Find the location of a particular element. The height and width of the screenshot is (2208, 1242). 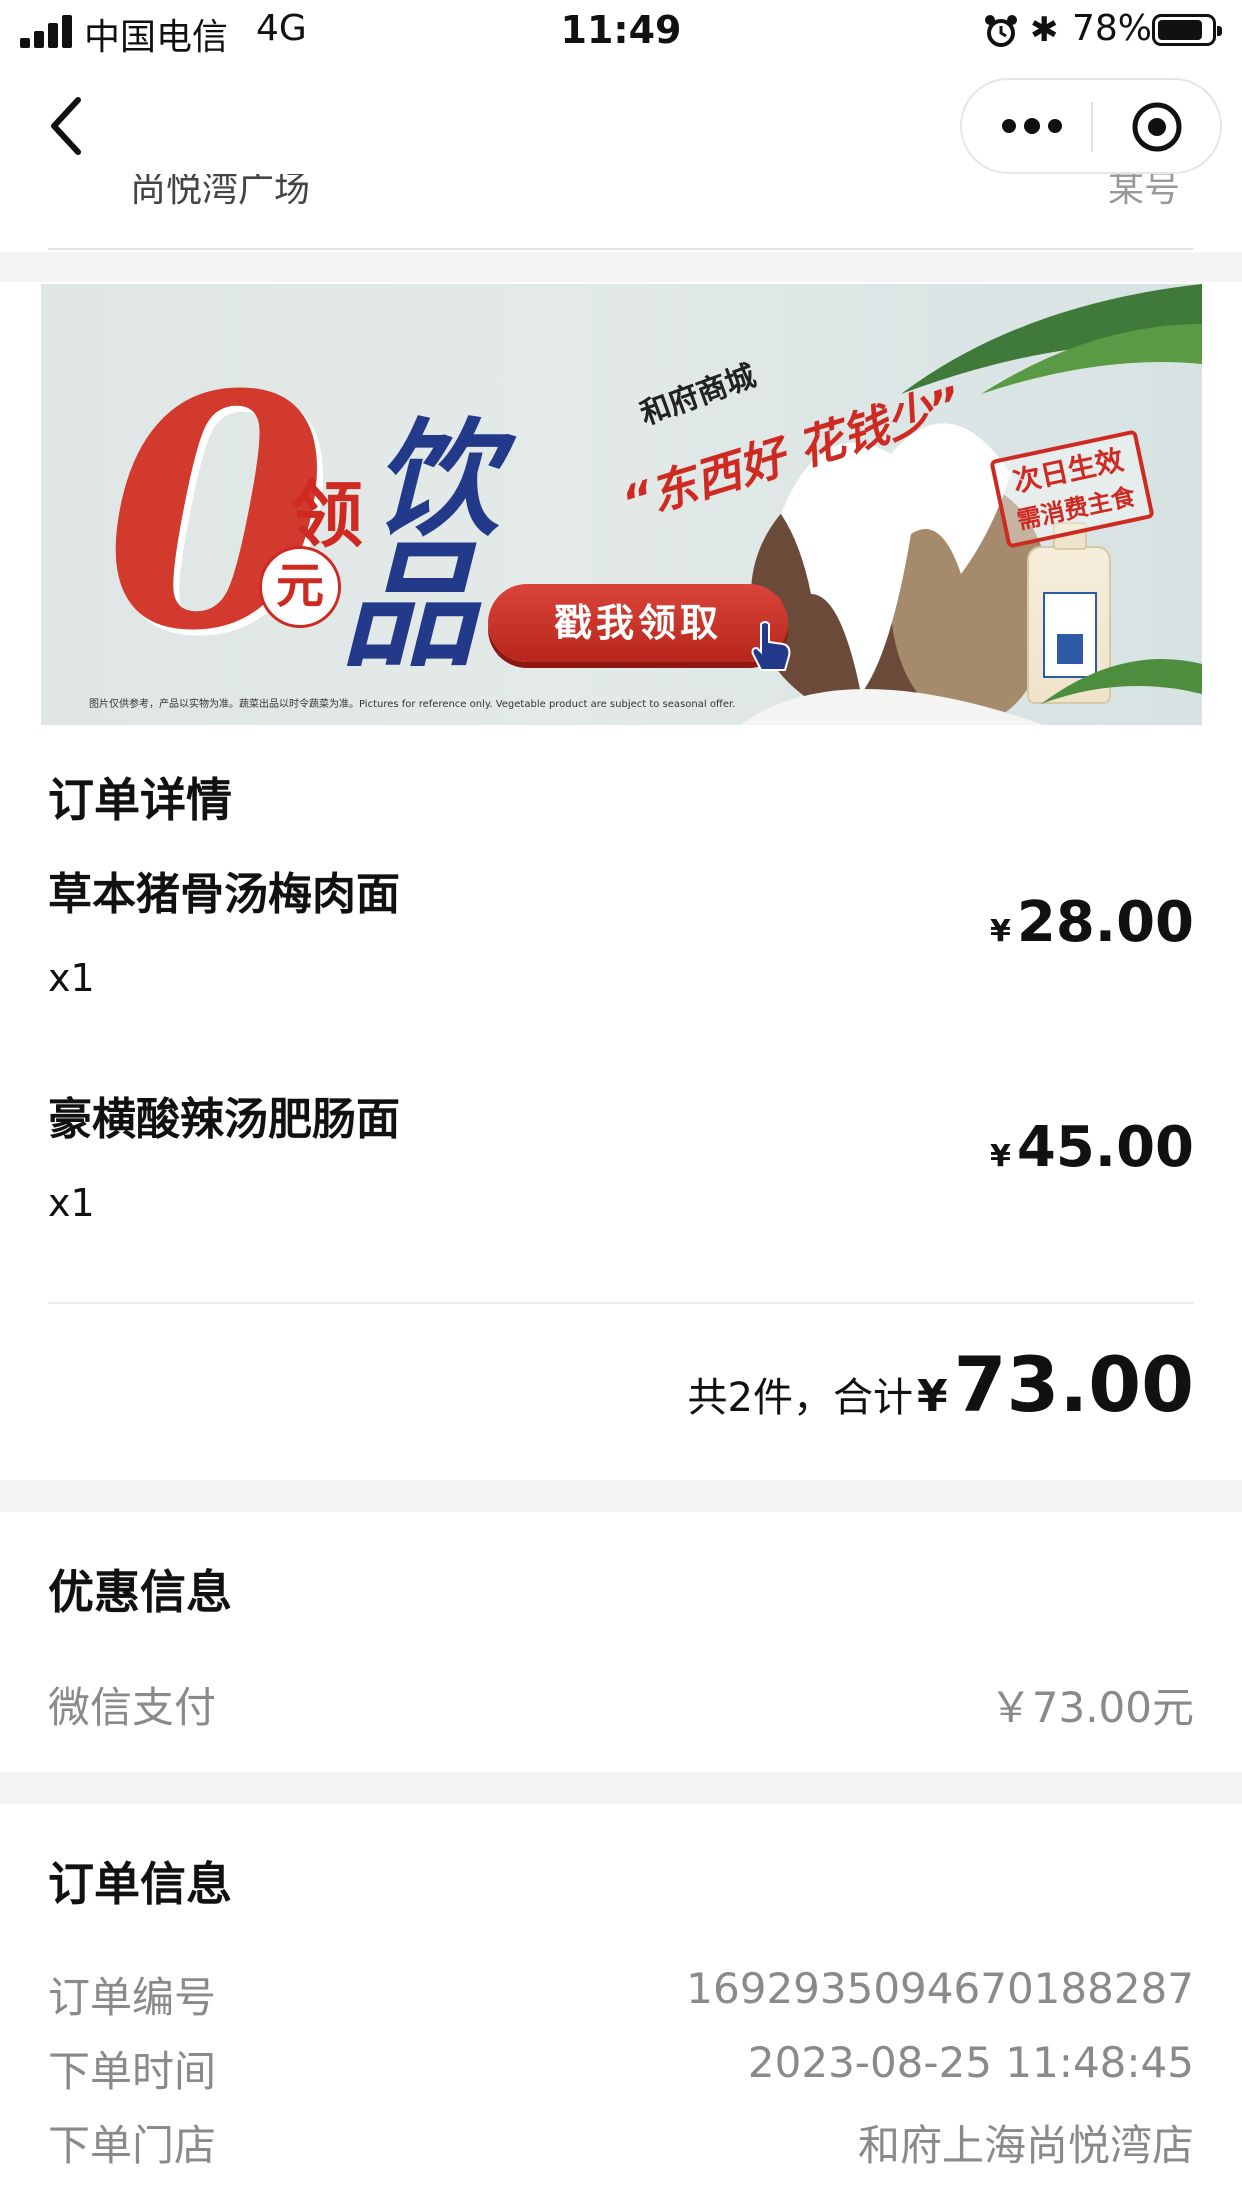

item-price: ¥28.00 is located at coordinates (1091, 922).